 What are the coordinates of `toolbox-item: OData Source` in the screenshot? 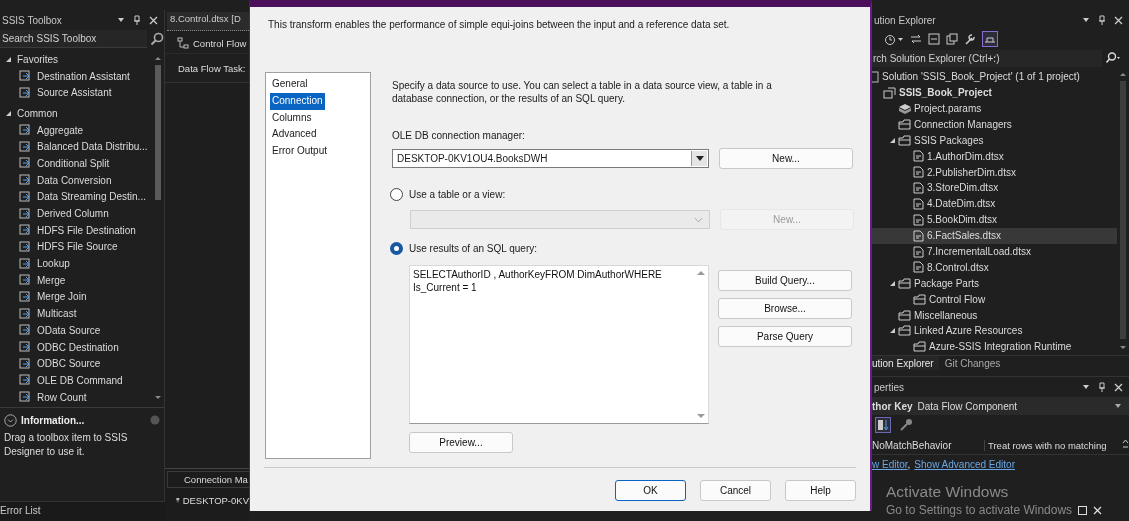 It's located at (76, 330).